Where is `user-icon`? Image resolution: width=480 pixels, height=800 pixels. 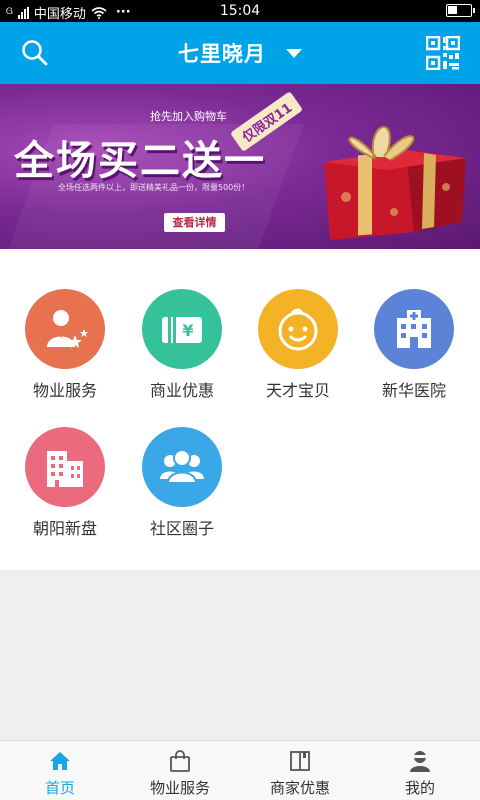 user-icon is located at coordinates (420, 761).